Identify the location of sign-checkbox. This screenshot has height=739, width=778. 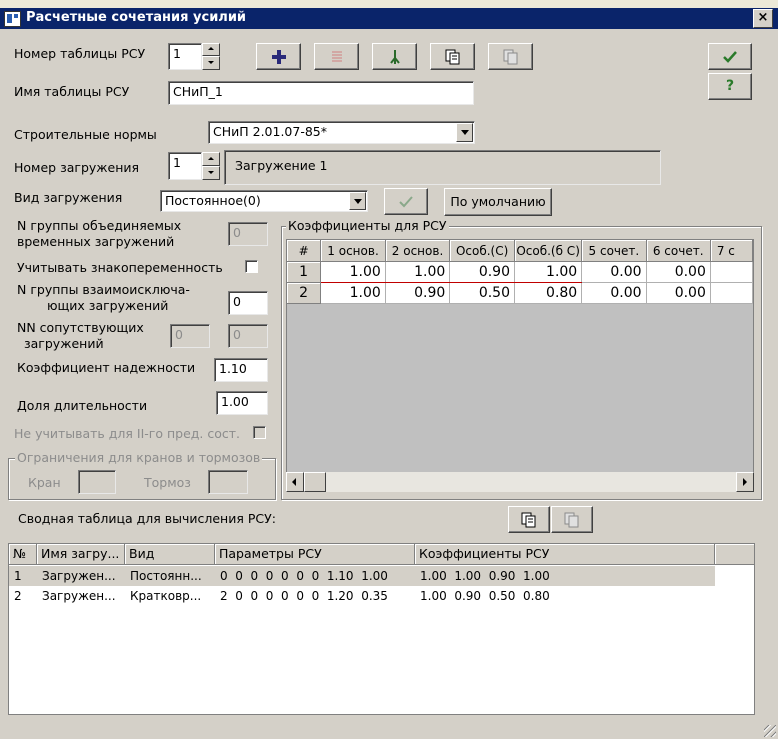
(251, 266).